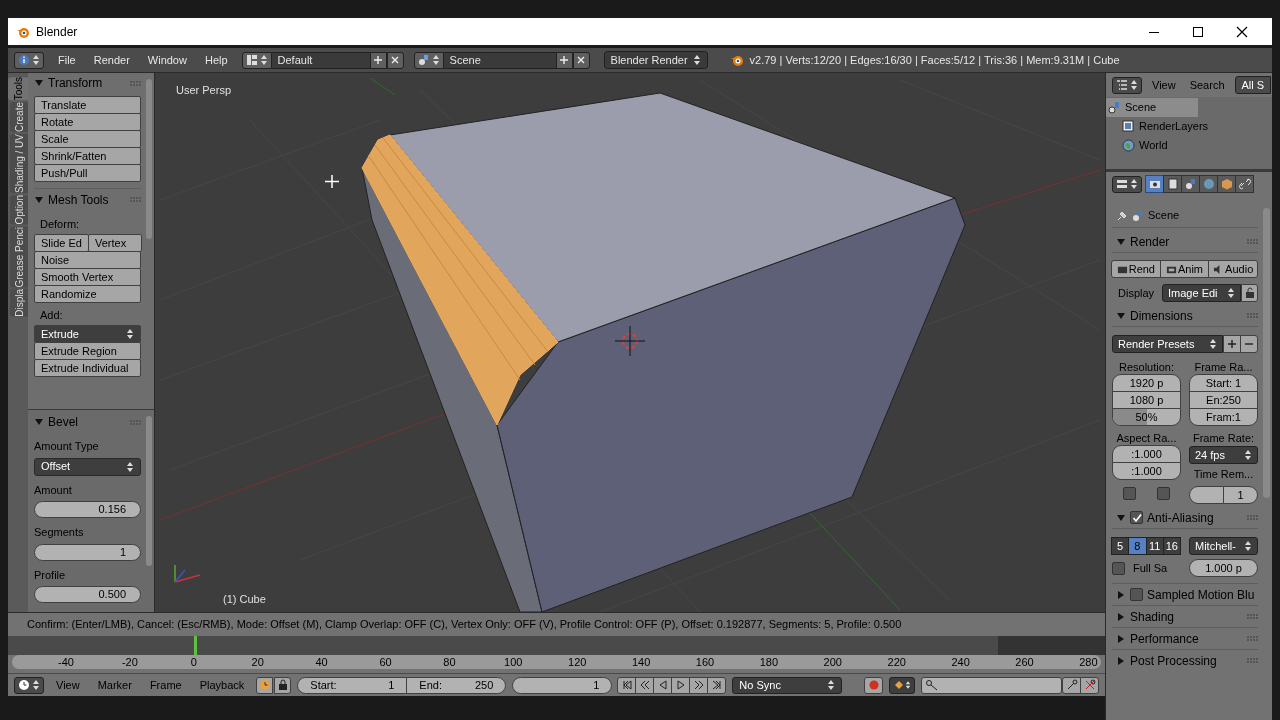  What do you see at coordinates (627, 685) in the screenshot?
I see `jump-start-button` at bounding box center [627, 685].